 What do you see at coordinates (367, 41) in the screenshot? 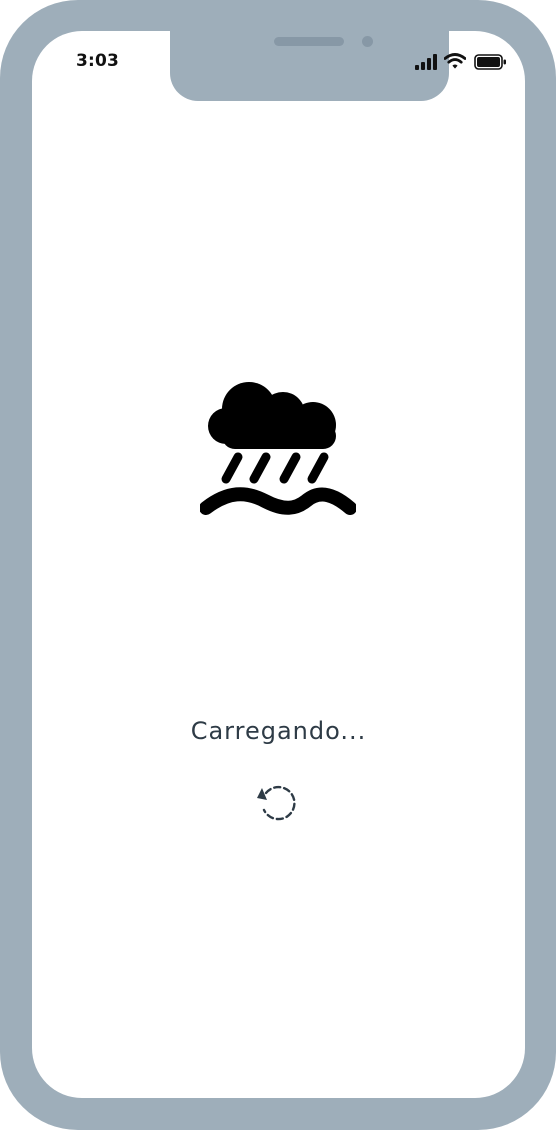
I see `front-camera` at bounding box center [367, 41].